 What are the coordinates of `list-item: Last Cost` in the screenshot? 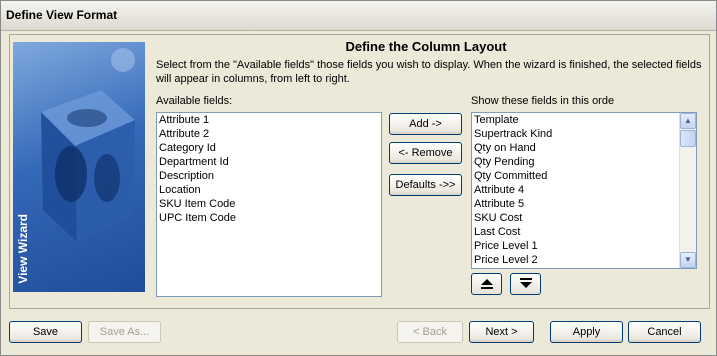 It's located at (584, 232).